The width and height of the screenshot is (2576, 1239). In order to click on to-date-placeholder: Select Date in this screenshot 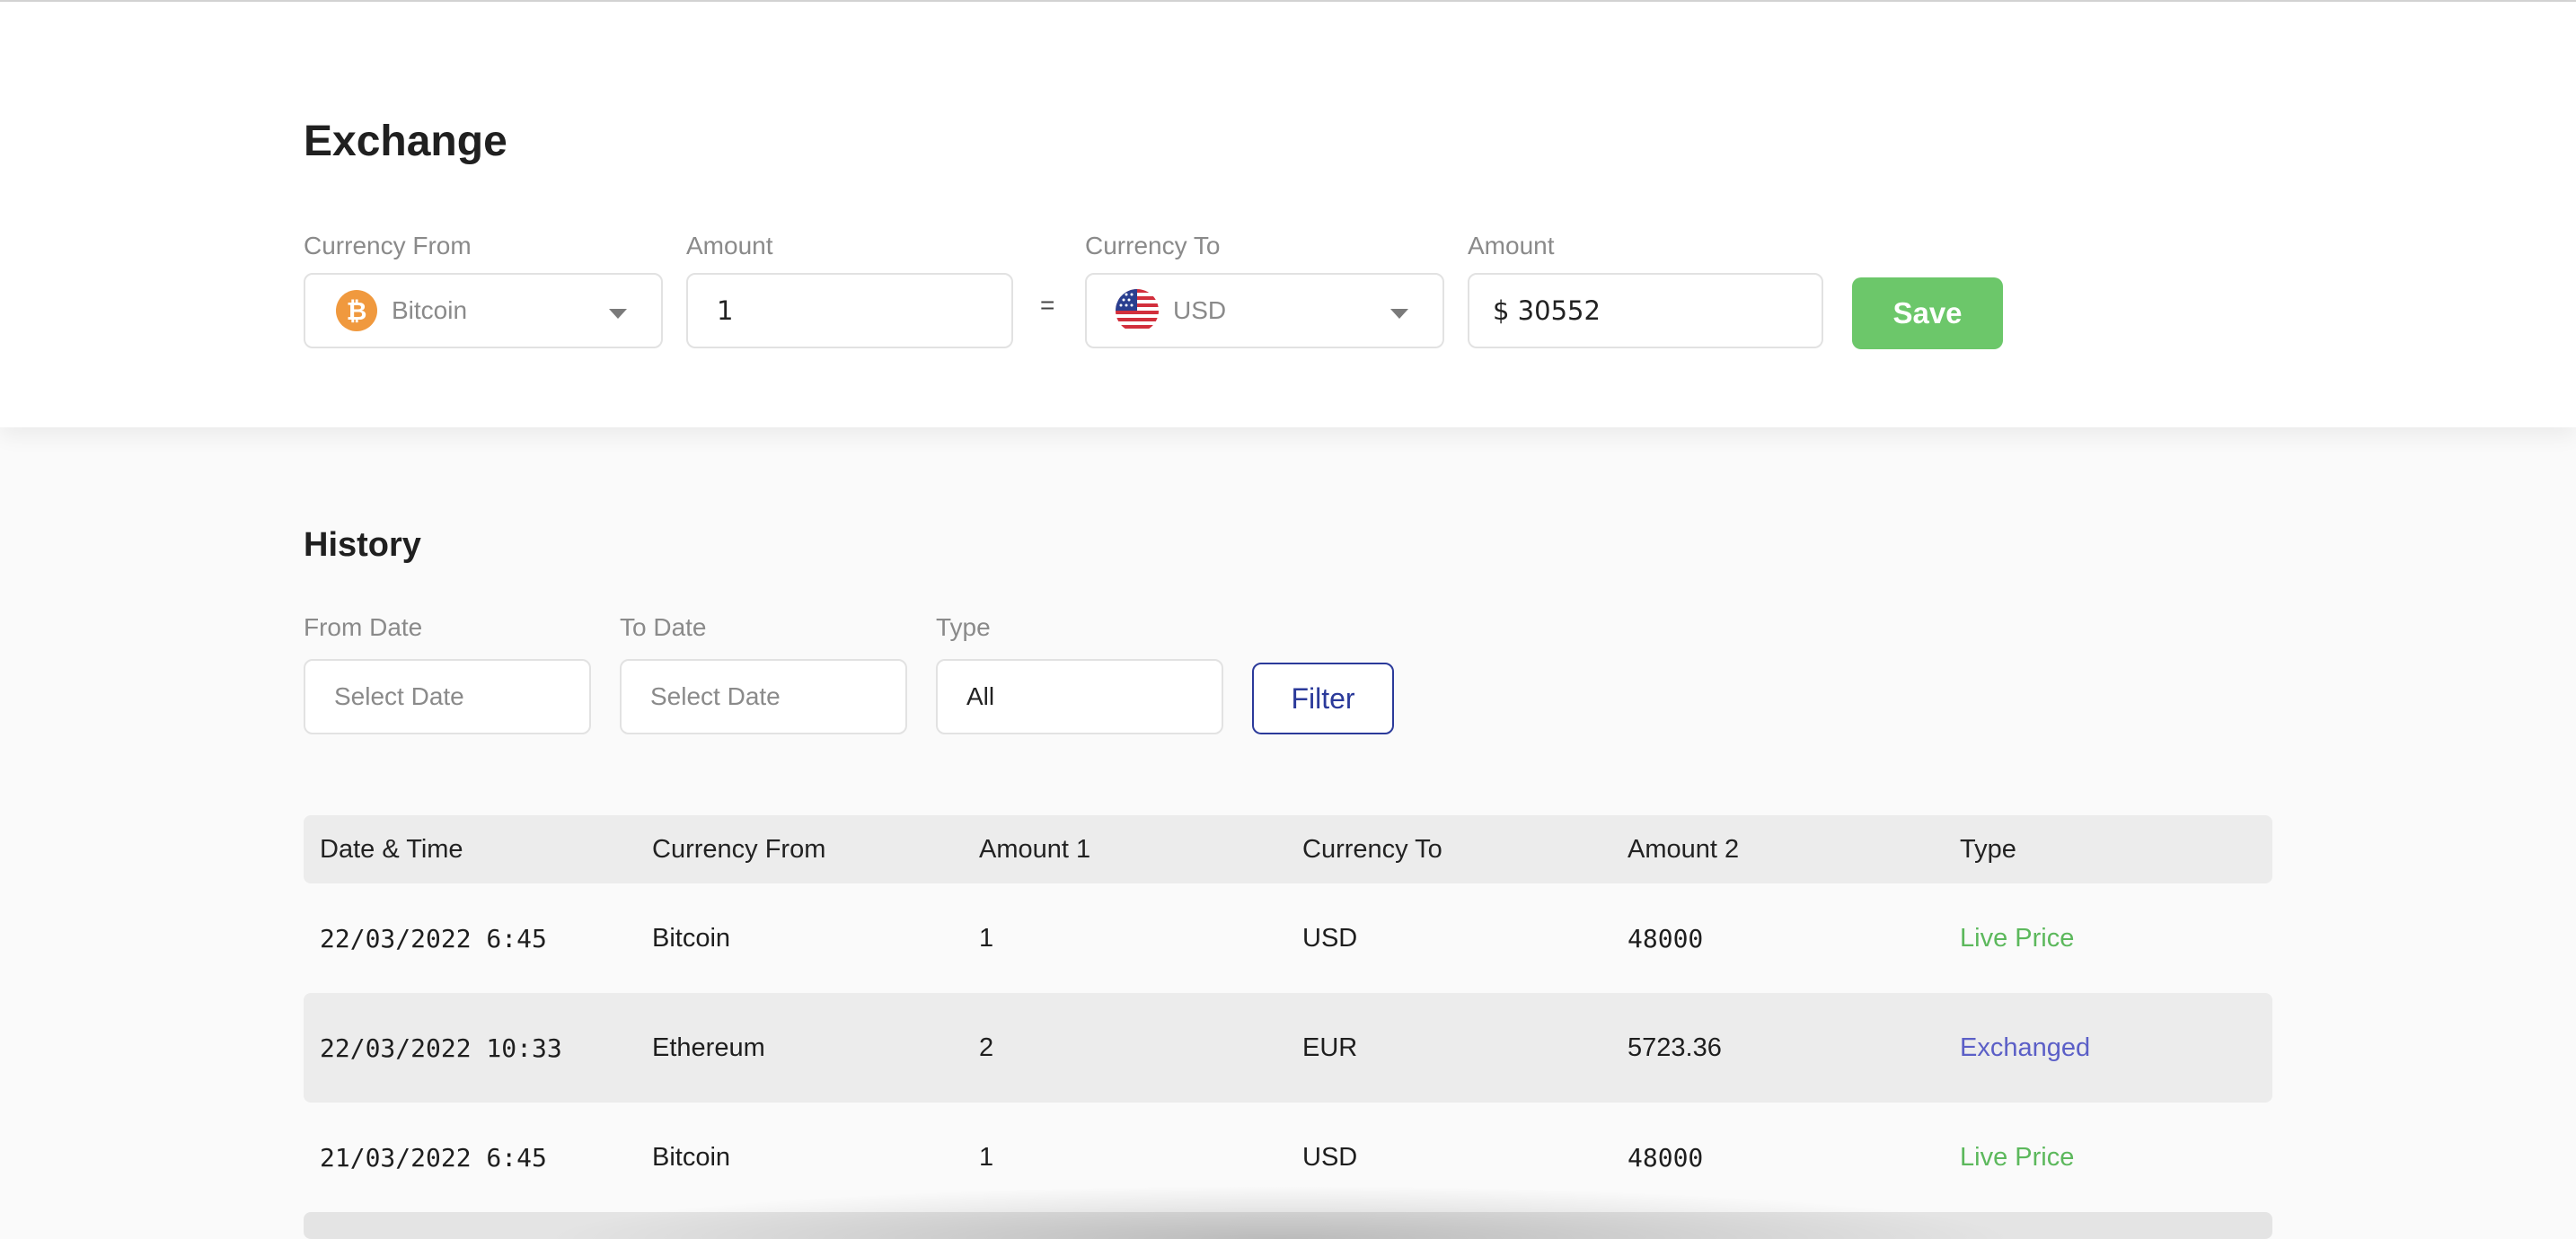, I will do `click(715, 696)`.